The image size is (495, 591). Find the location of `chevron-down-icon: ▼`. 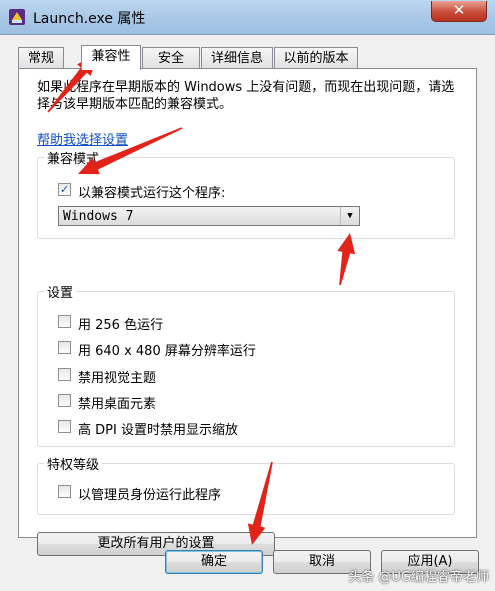

chevron-down-icon: ▼ is located at coordinates (349, 216).